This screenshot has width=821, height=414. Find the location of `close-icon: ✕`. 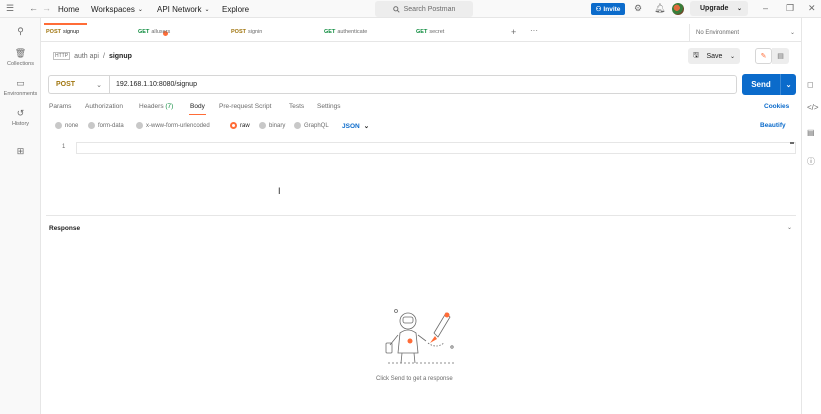

close-icon: ✕ is located at coordinates (812, 8).